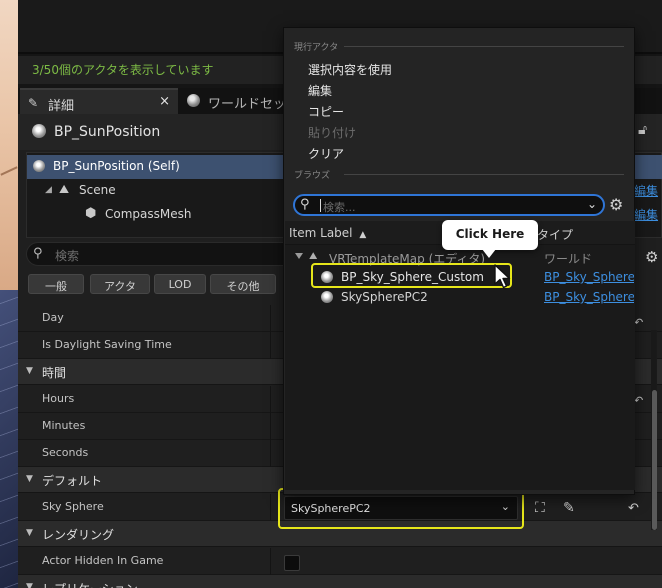 The height and width of the screenshot is (588, 662). I want to click on property-label: Sky Sphere, so click(73, 506).